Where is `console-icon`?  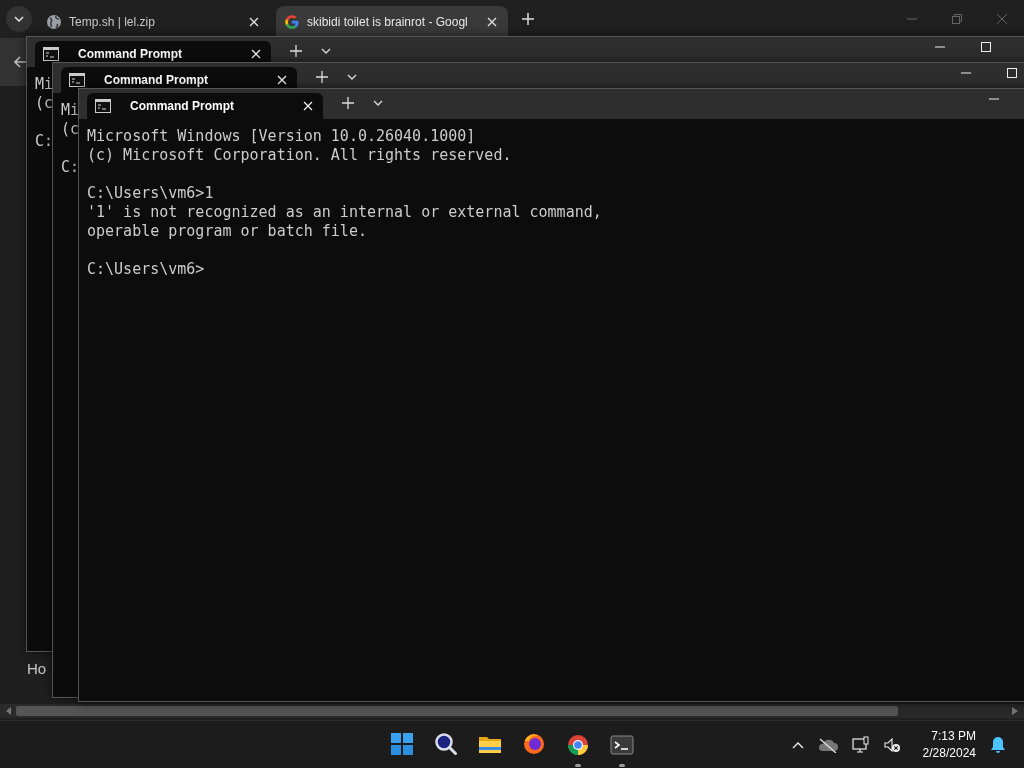 console-icon is located at coordinates (103, 106).